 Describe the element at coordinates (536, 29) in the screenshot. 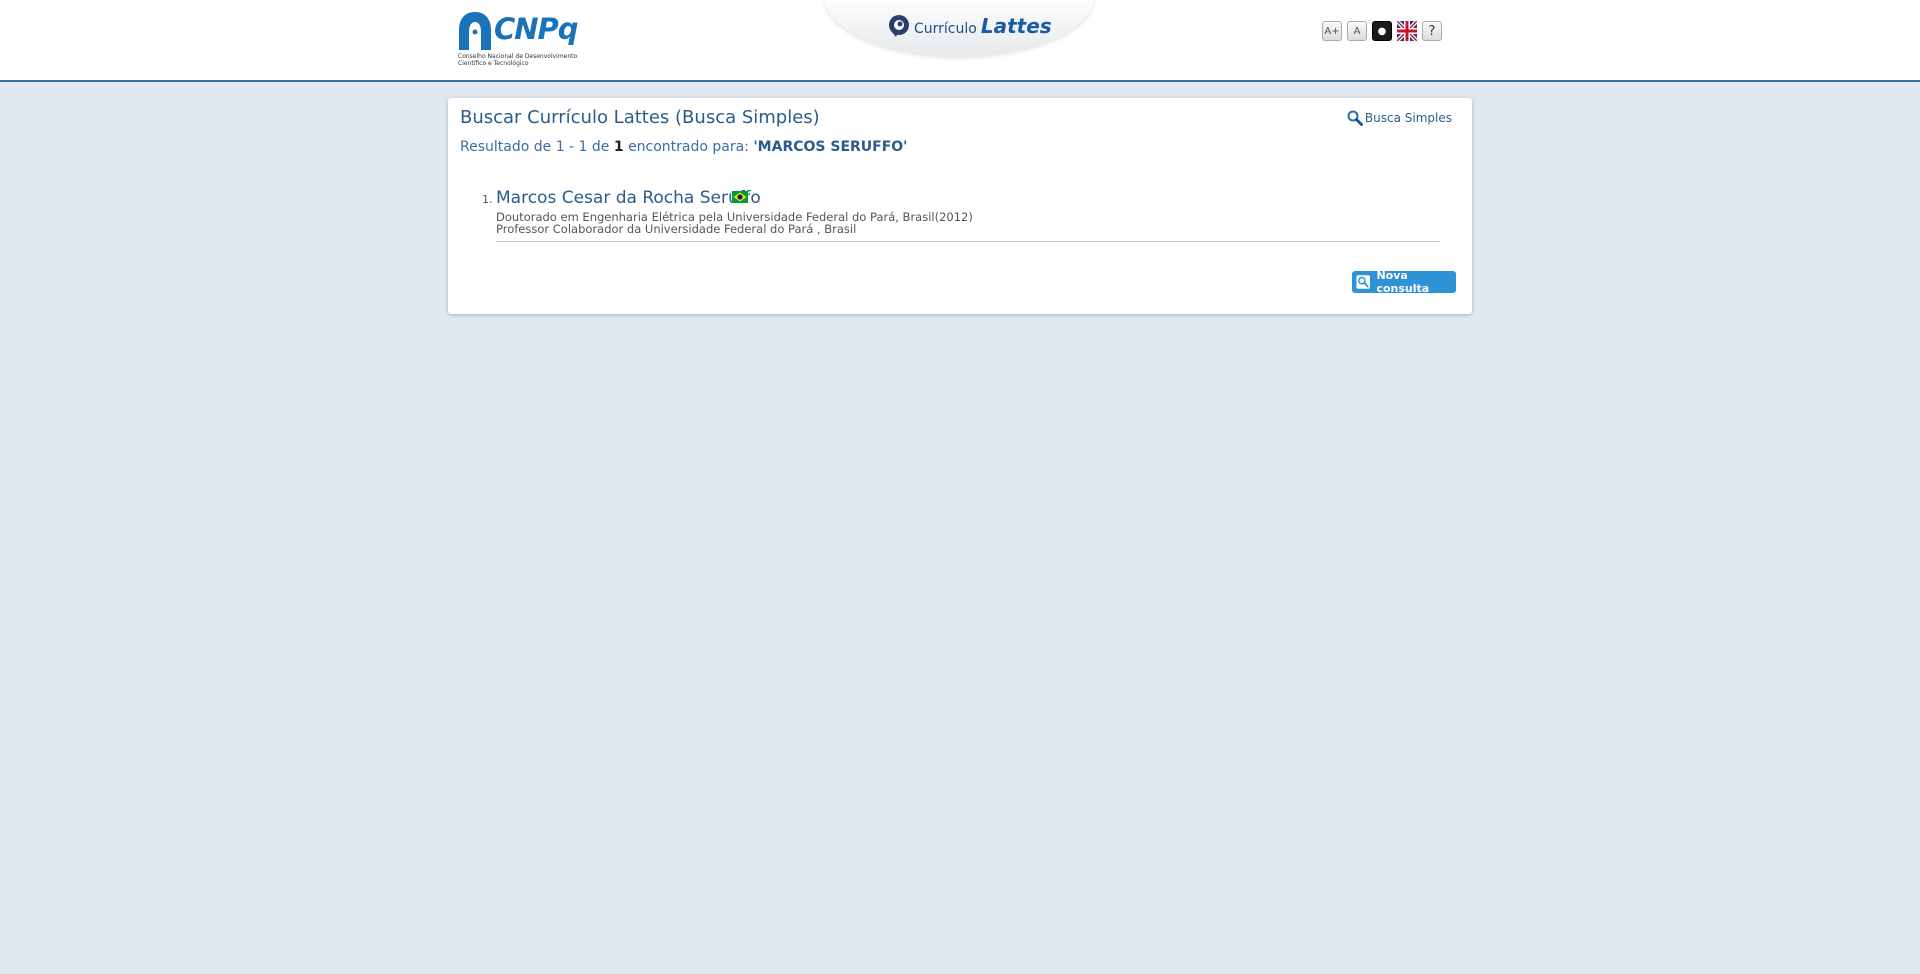

I see `cnpq-logo-text: CNPq` at that location.